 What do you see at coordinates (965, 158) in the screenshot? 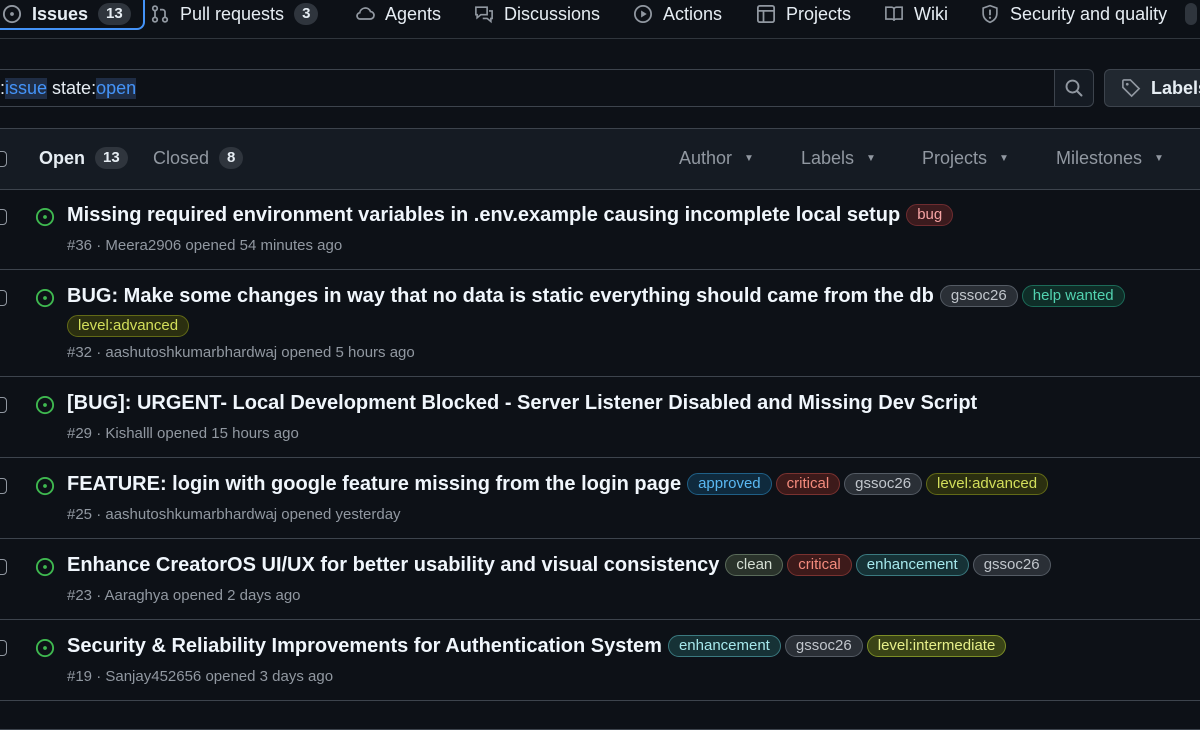
I see `projects-filter: Projects ▼` at bounding box center [965, 158].